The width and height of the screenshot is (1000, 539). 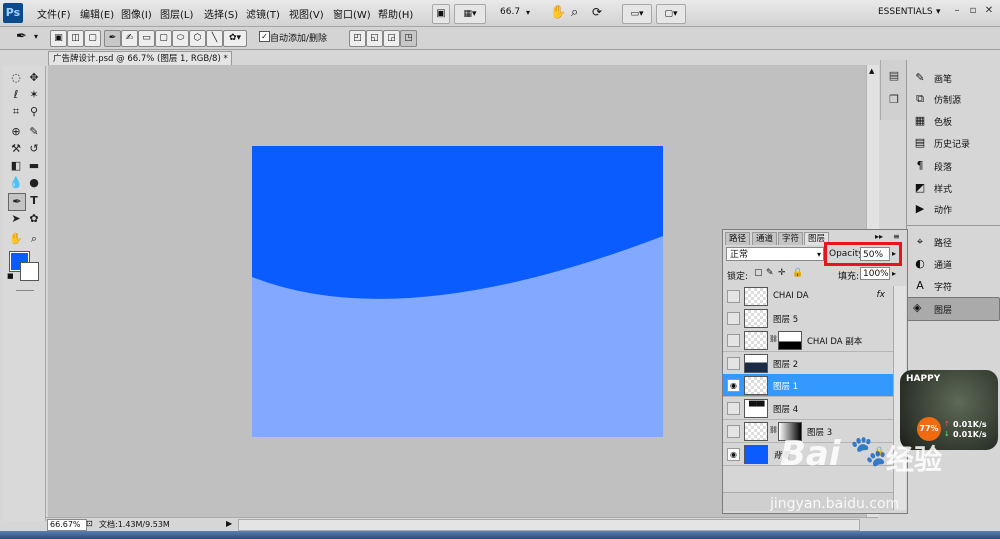 What do you see at coordinates (770, 273) in the screenshot?
I see `lock-image-icon: ✎` at bounding box center [770, 273].